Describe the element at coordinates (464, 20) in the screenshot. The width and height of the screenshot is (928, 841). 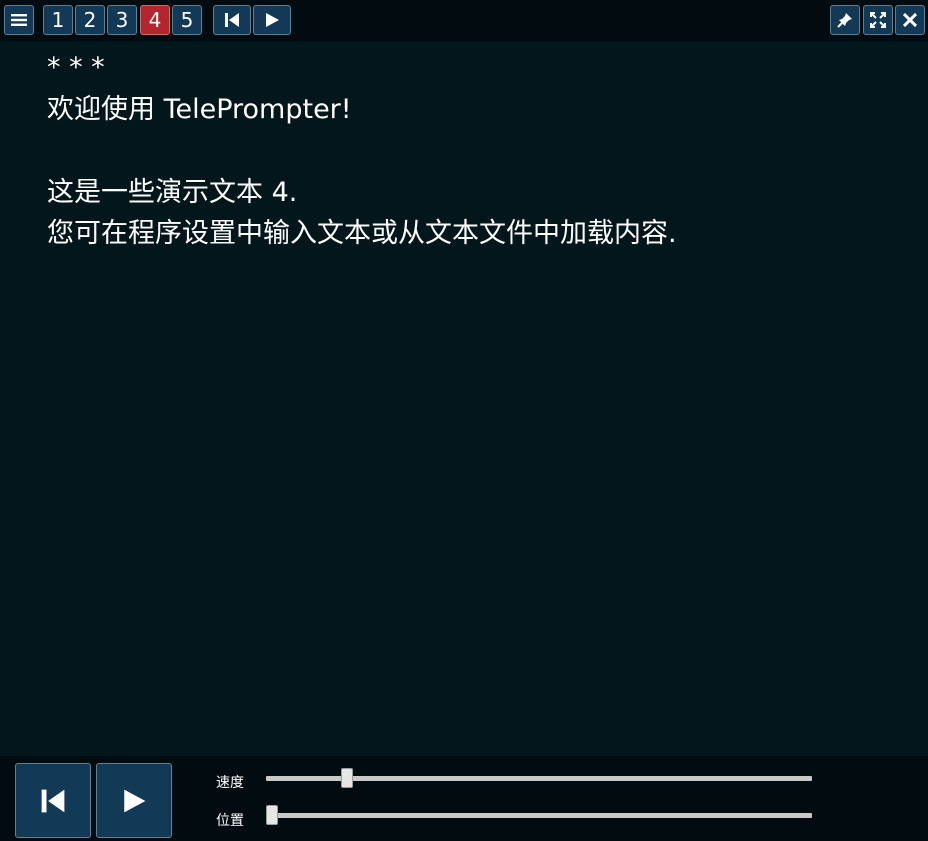
I see `top-toolbar: 1 2 3 4 5` at that location.